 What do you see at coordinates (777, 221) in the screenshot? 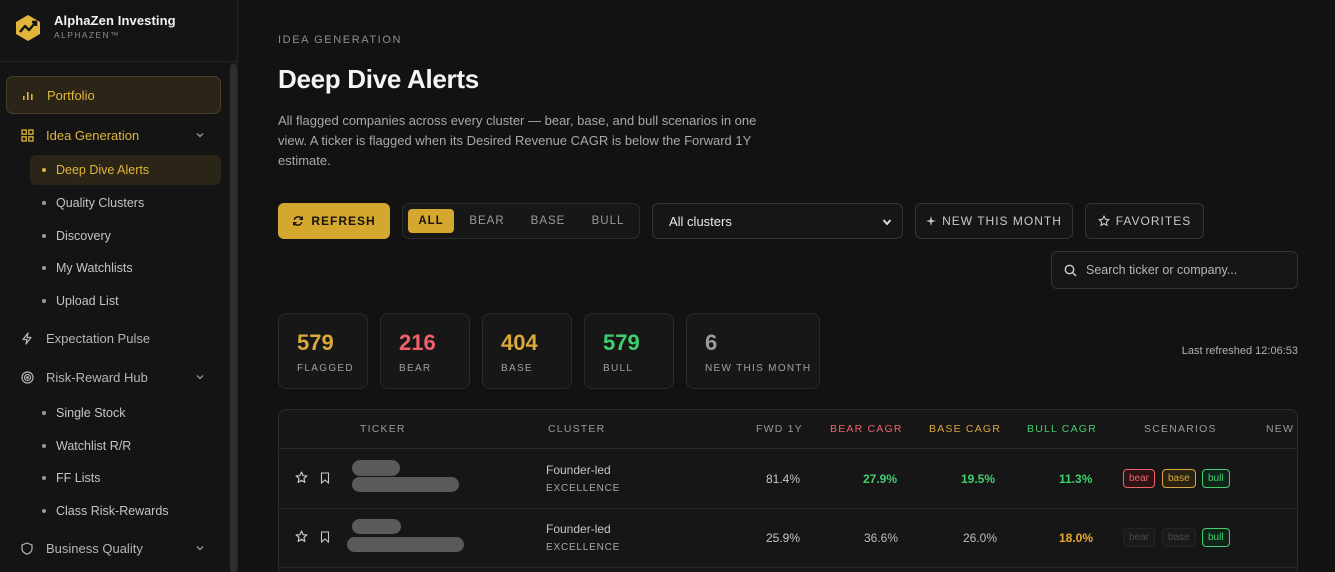
I see `cluster-select: All clusters` at bounding box center [777, 221].